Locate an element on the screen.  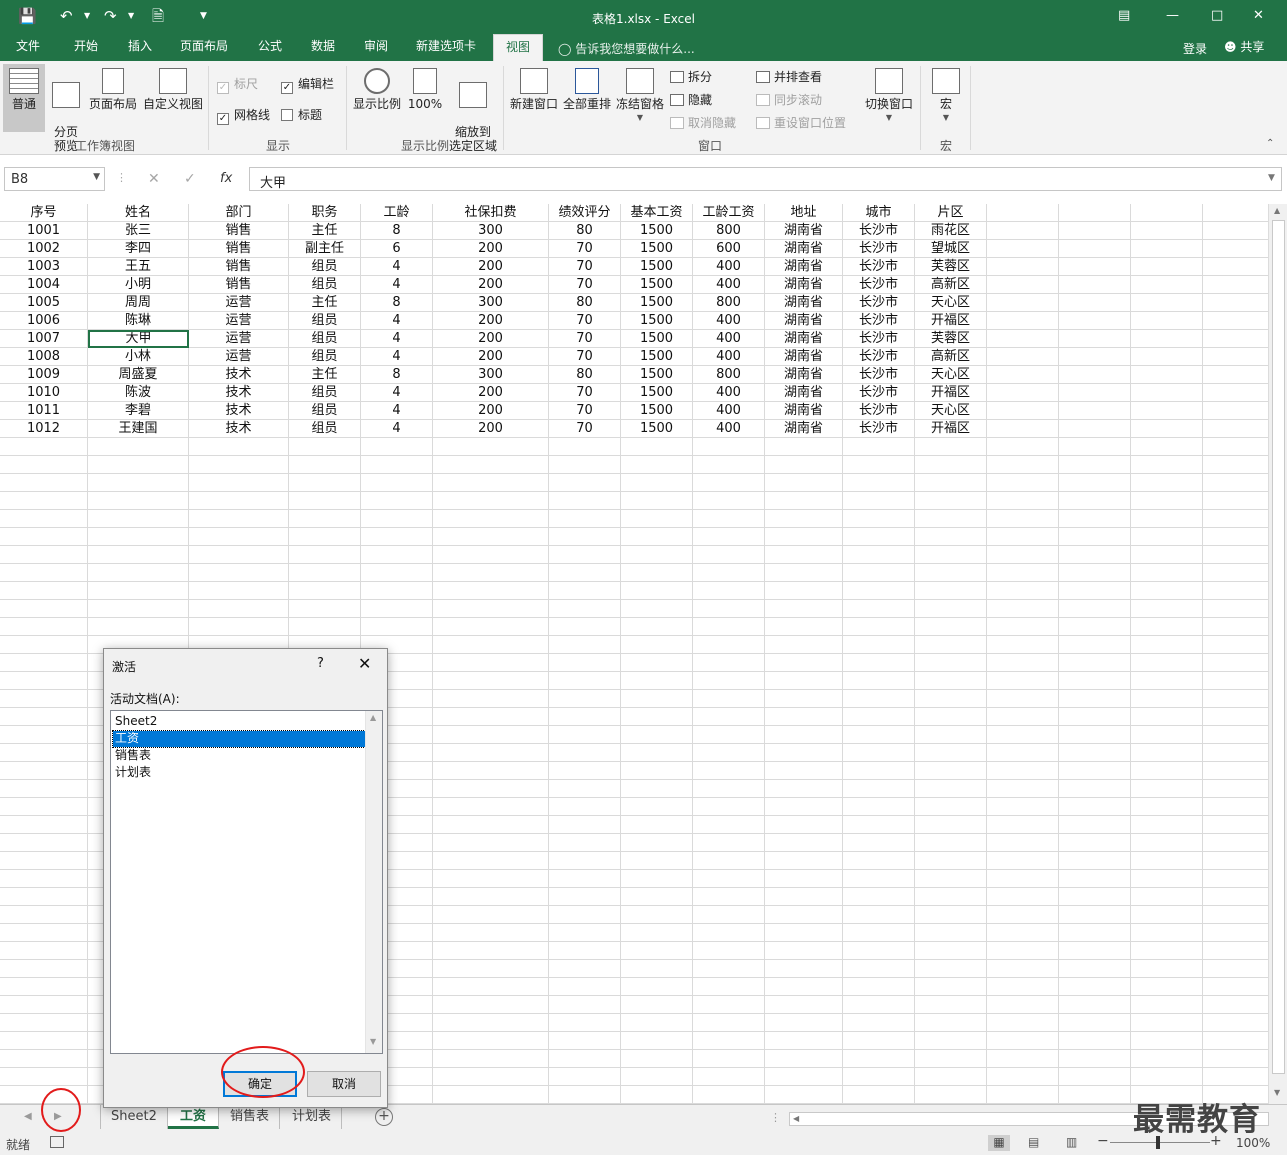
data-cell: 1012 is located at coordinates (44, 429).